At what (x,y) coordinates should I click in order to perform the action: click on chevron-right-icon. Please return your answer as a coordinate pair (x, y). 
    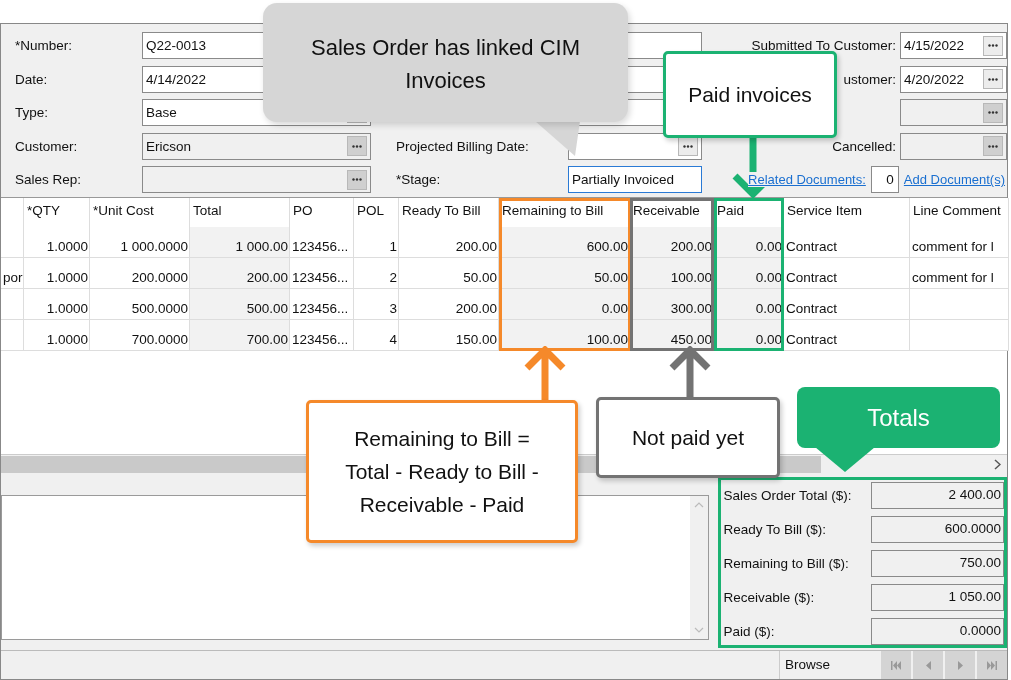
    Looking at the image, I should click on (997, 464).